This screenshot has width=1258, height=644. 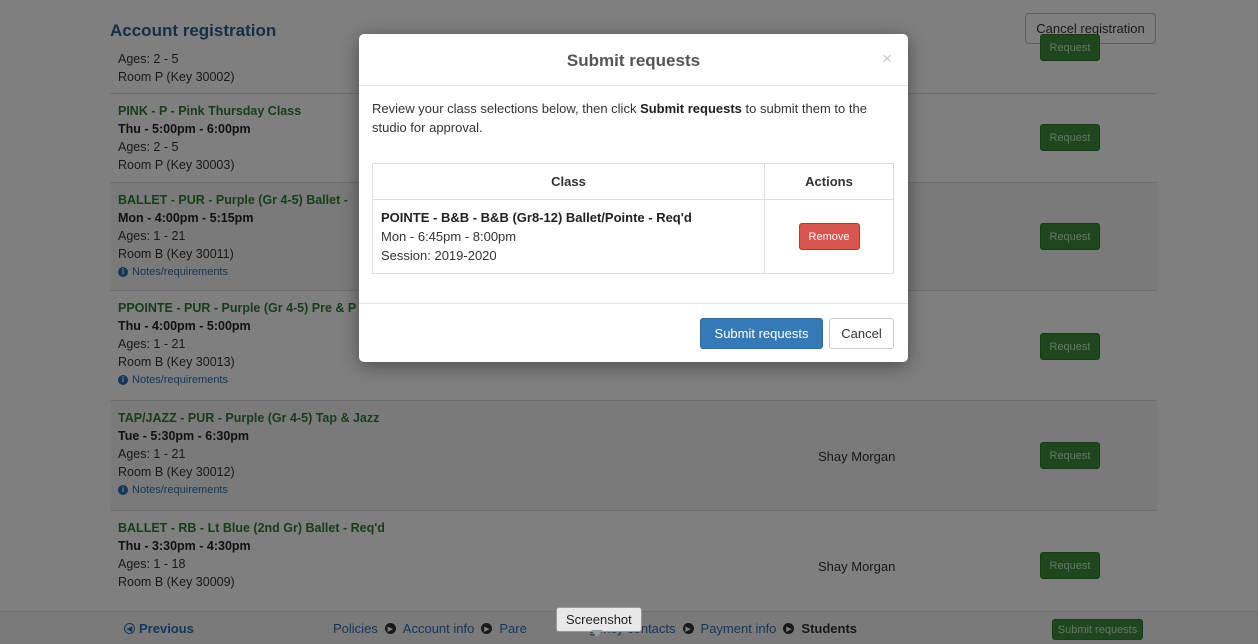 I want to click on close-icon: ×, so click(x=887, y=59).